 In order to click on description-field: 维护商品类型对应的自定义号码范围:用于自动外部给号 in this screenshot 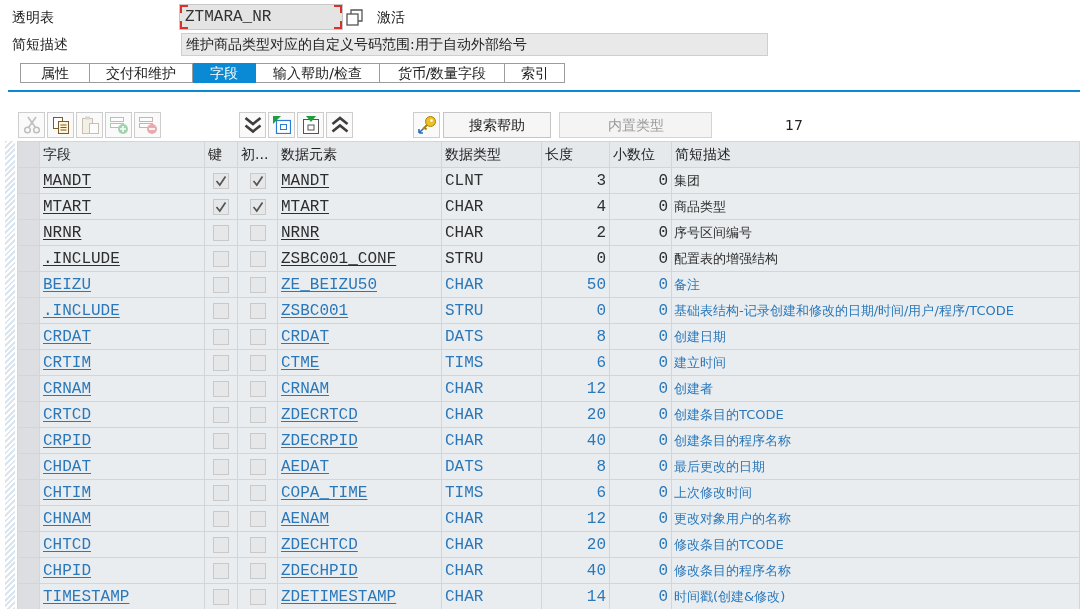, I will do `click(474, 44)`.